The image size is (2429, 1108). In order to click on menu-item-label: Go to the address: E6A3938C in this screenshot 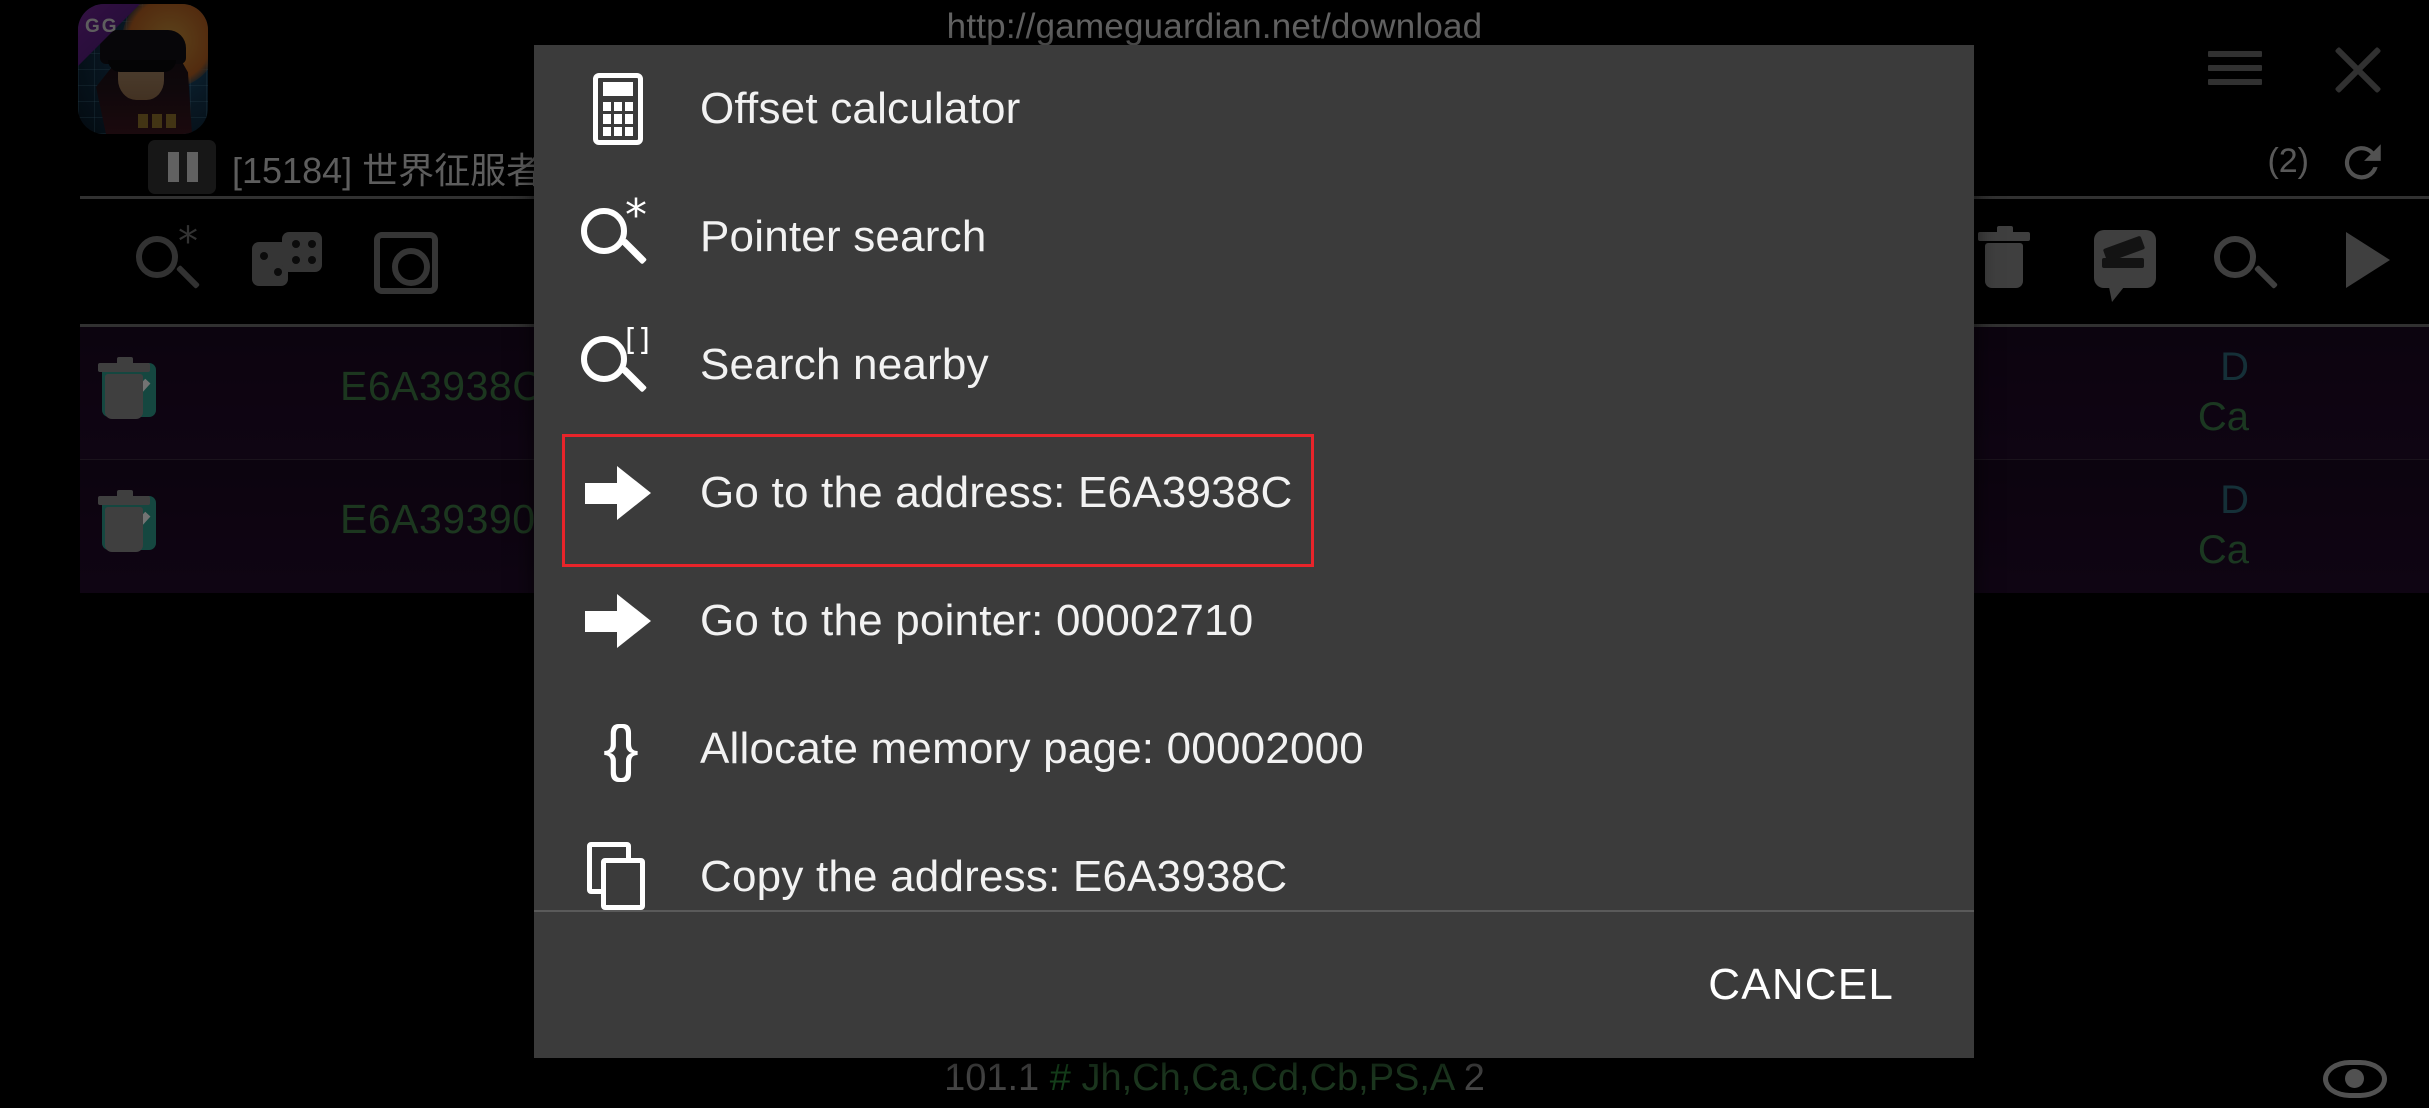, I will do `click(996, 492)`.